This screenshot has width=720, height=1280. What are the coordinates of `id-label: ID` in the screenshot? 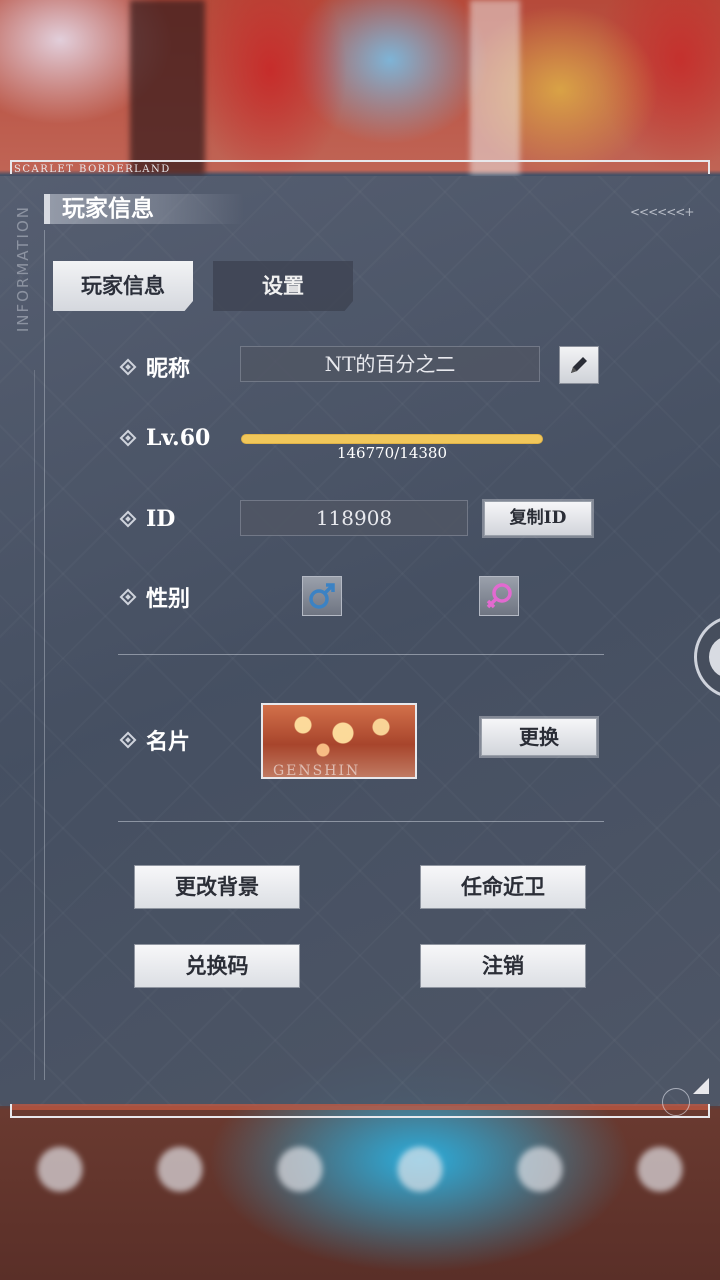 It's located at (161, 519).